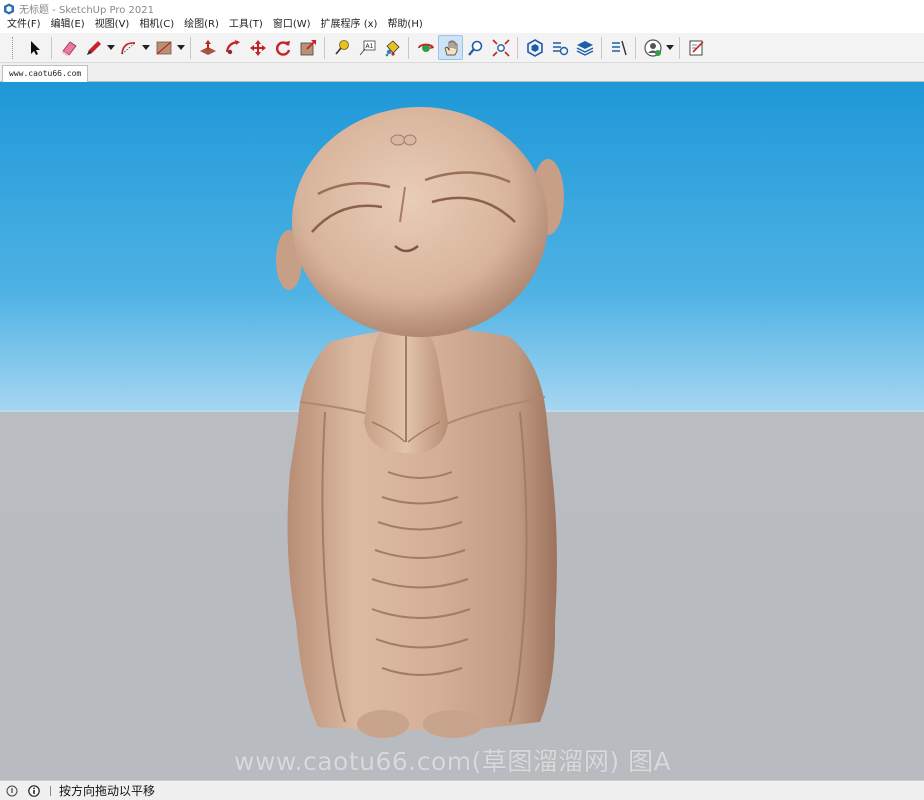  What do you see at coordinates (34, 790) in the screenshot?
I see `info-icon` at bounding box center [34, 790].